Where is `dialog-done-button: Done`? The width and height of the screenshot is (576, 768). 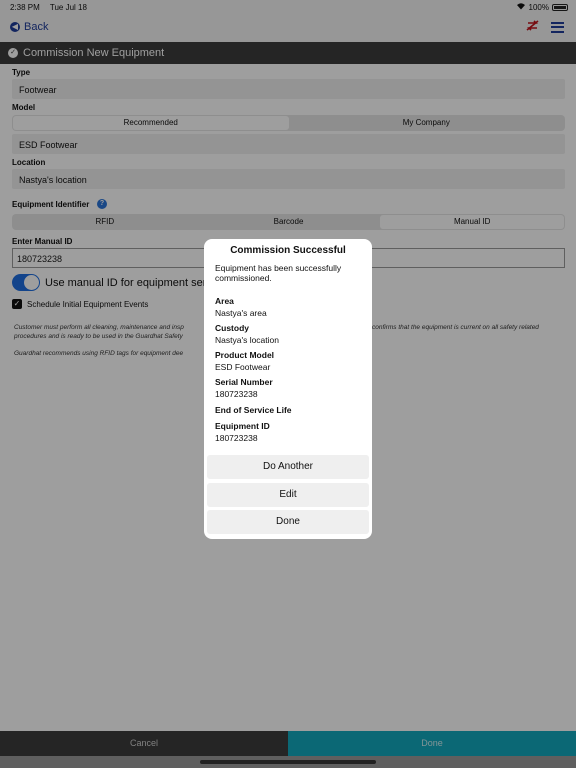
dialog-done-button: Done is located at coordinates (288, 522).